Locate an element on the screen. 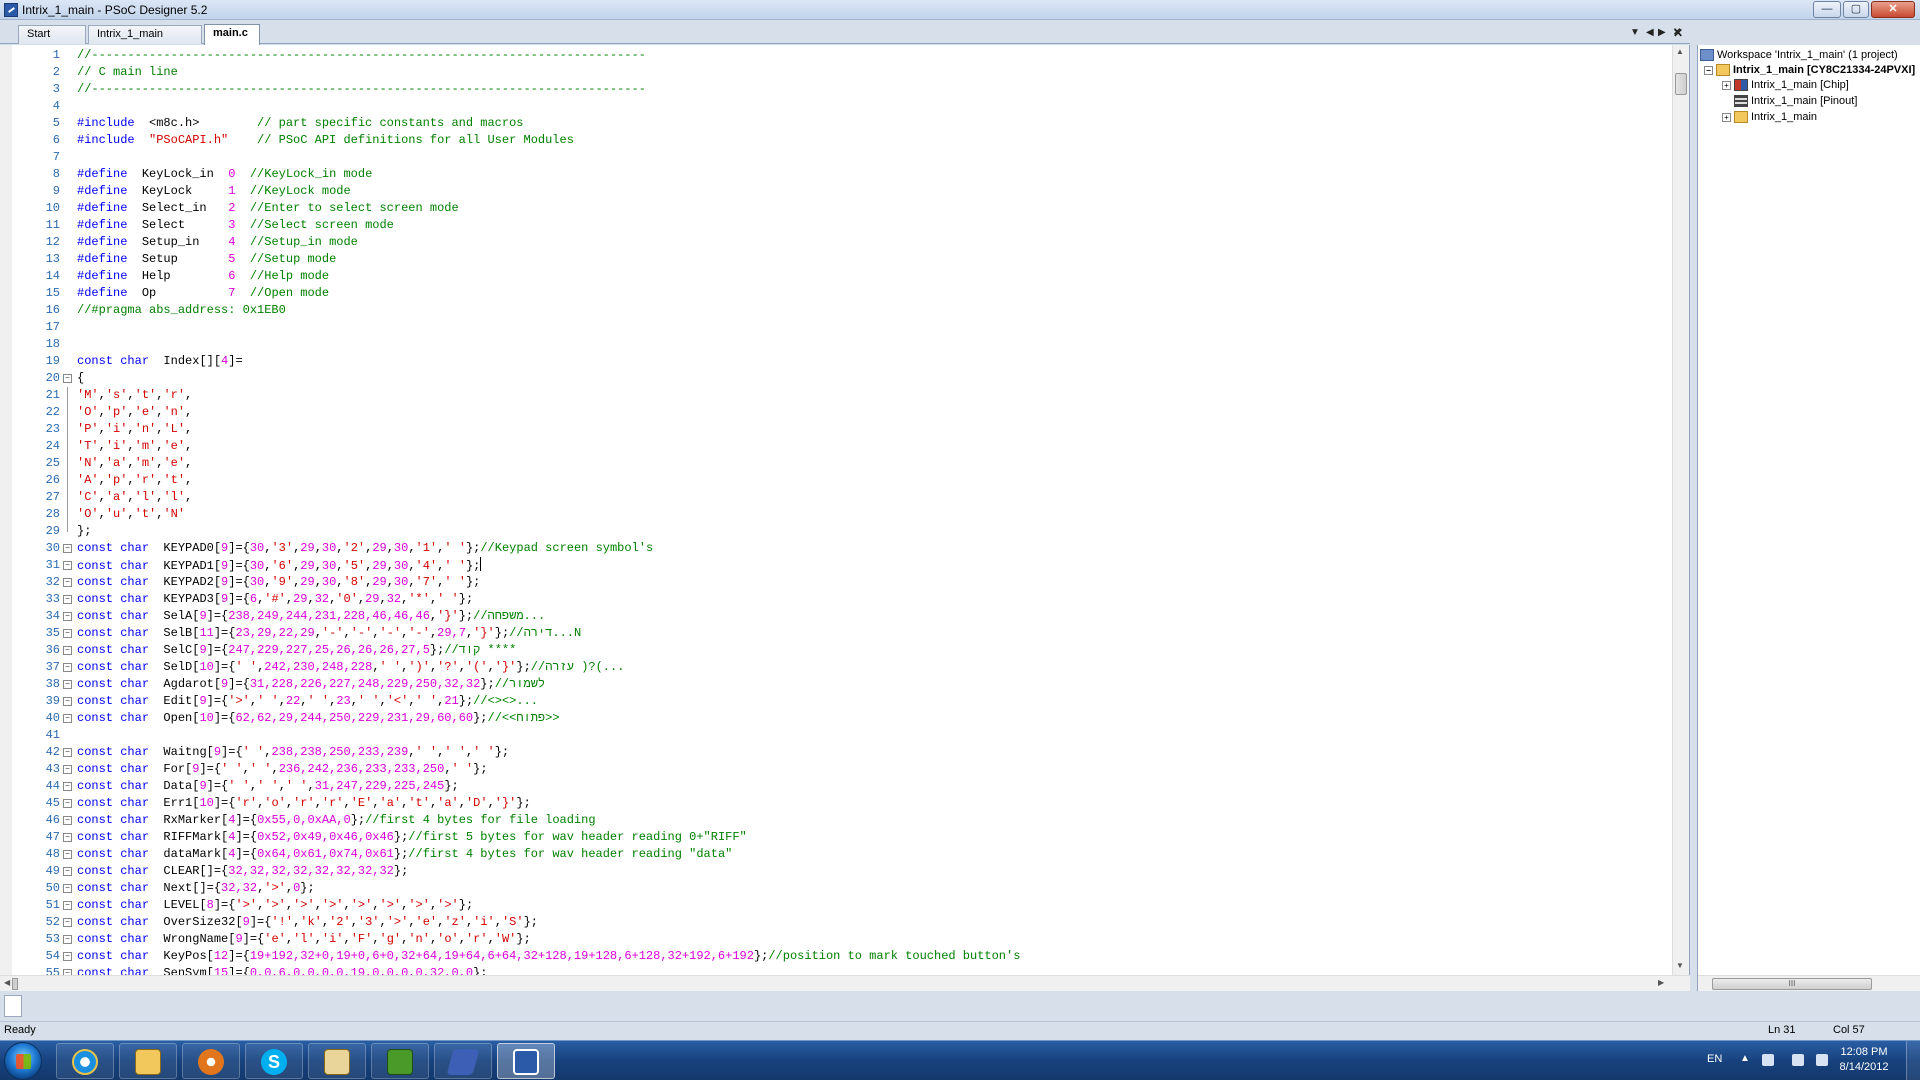 Image resolution: width=1920 pixels, height=1080 pixels. language-indicator: EN is located at coordinates (1714, 1059).